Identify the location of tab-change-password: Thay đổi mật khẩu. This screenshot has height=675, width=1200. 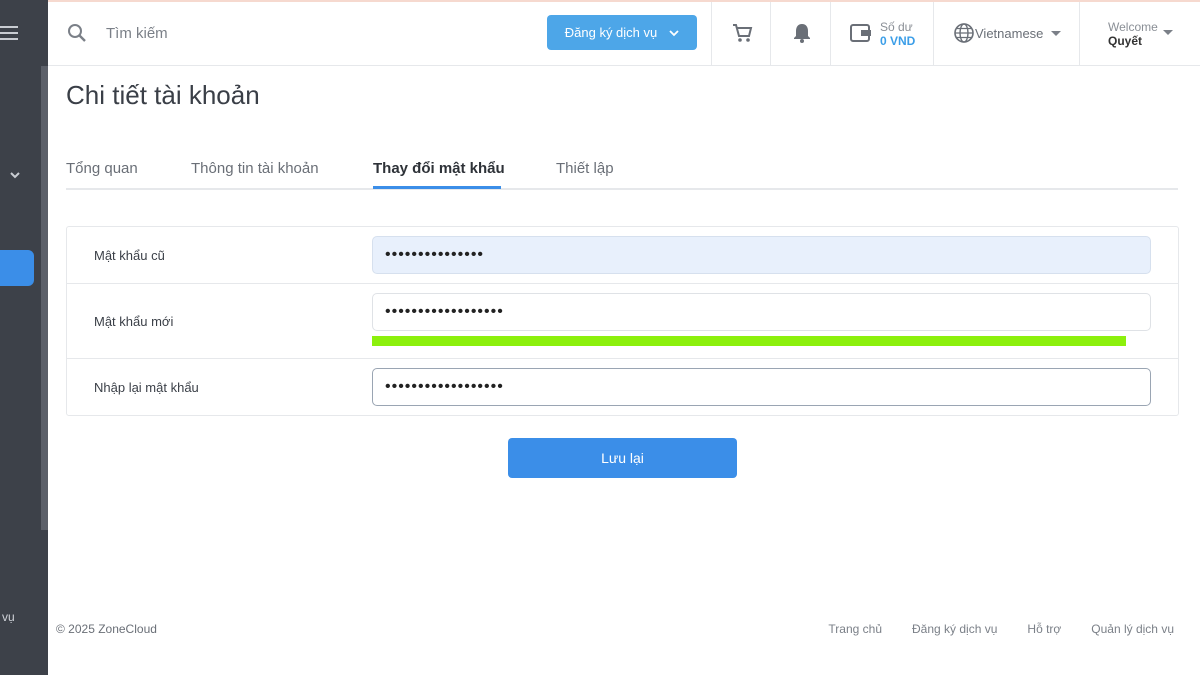
(439, 168).